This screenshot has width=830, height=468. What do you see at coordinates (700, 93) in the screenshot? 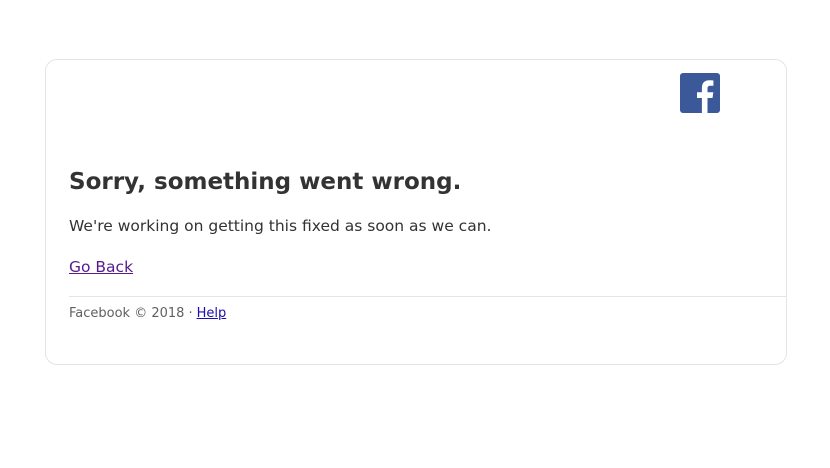
I see `facebook-logo-icon` at bounding box center [700, 93].